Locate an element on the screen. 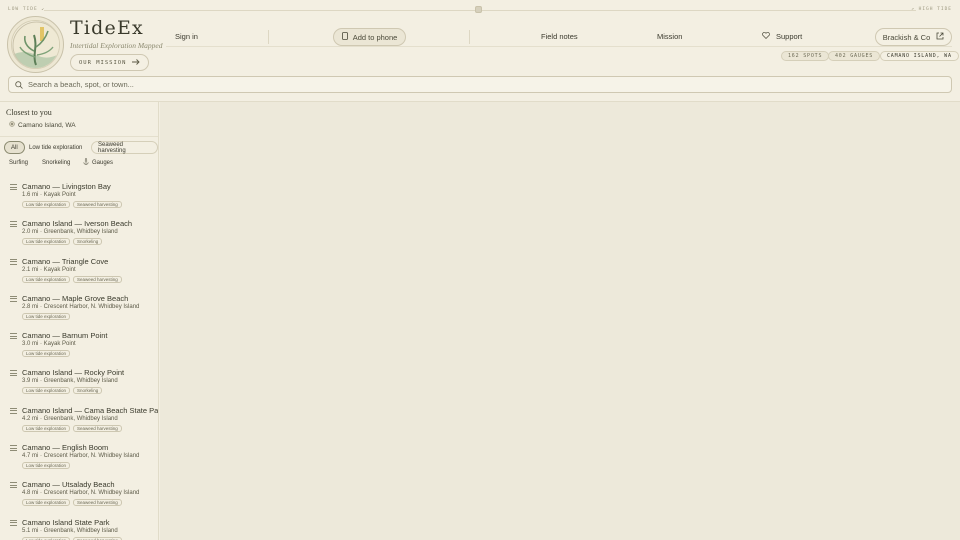  filter-label: All is located at coordinates (14, 147).